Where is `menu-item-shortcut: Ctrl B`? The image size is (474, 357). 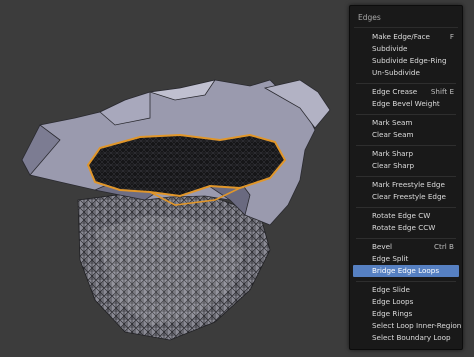
menu-item-shortcut: Ctrl B is located at coordinates (443, 246).